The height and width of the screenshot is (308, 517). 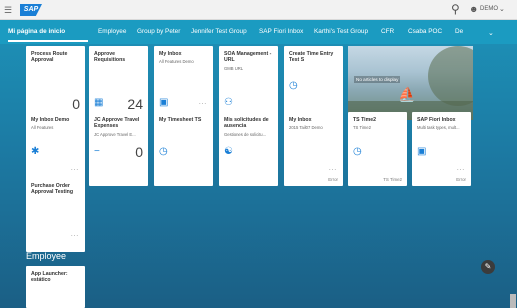 What do you see at coordinates (112, 31) in the screenshot?
I see `tab-employee: Employee` at bounding box center [112, 31].